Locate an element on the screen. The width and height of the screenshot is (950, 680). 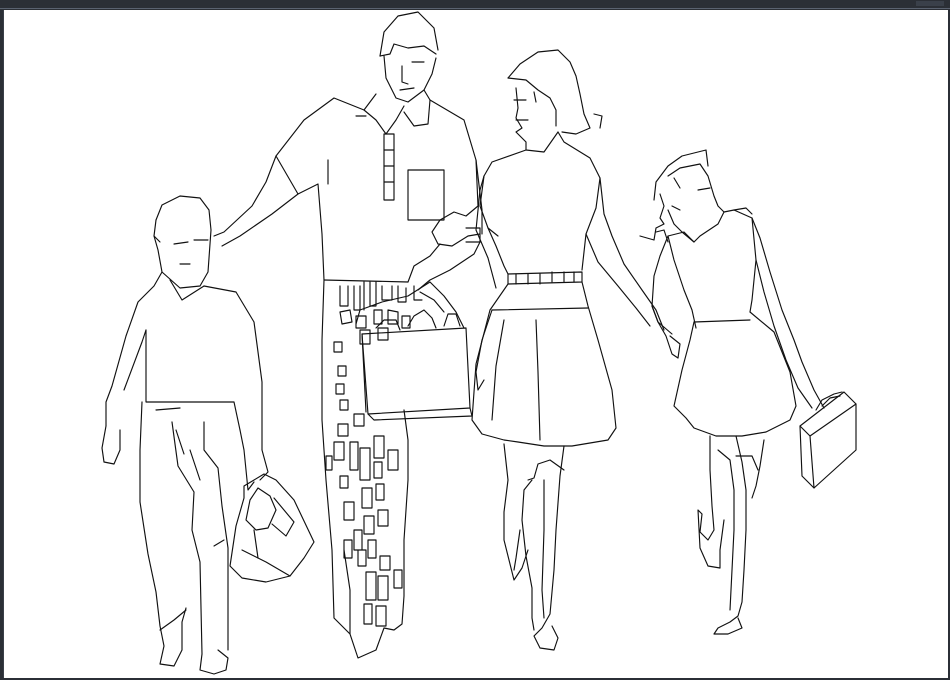
duffel-bag-icon is located at coordinates (272, 528).